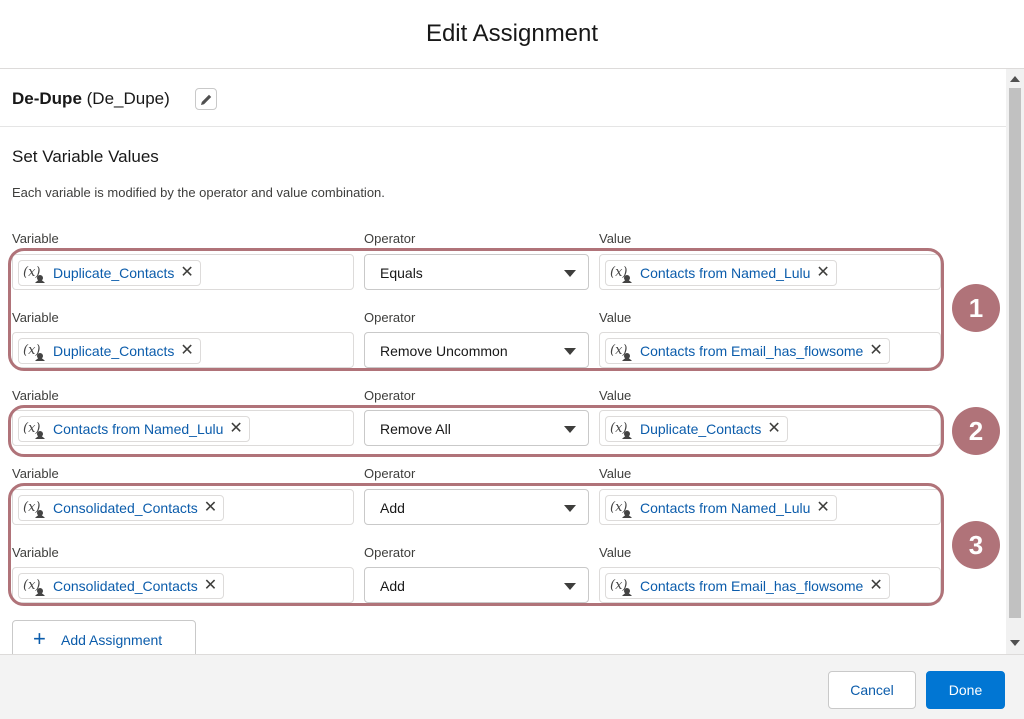 Image resolution: width=1024 pixels, height=719 pixels. Describe the element at coordinates (47, 98) in the screenshot. I see `element-label: De-Dupe` at that location.